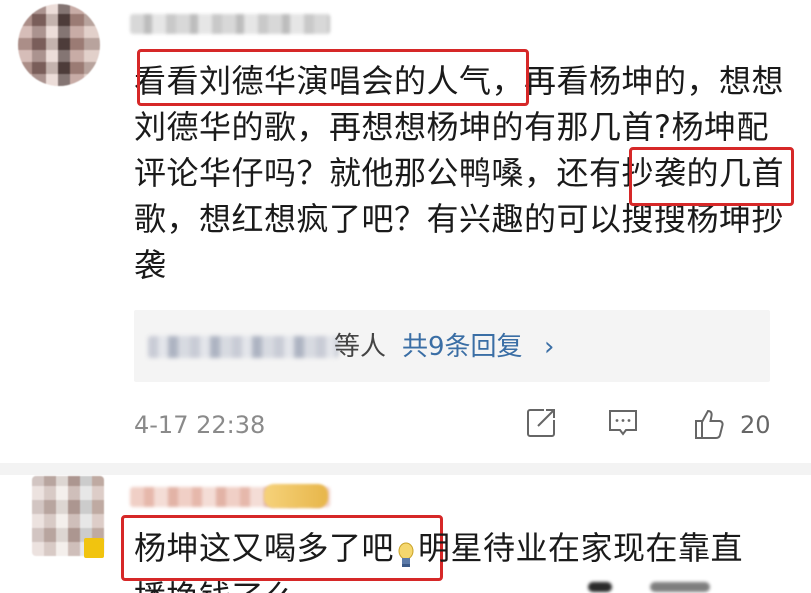 The image size is (811, 593). Describe the element at coordinates (405, 469) in the screenshot. I see `section-divider` at that location.